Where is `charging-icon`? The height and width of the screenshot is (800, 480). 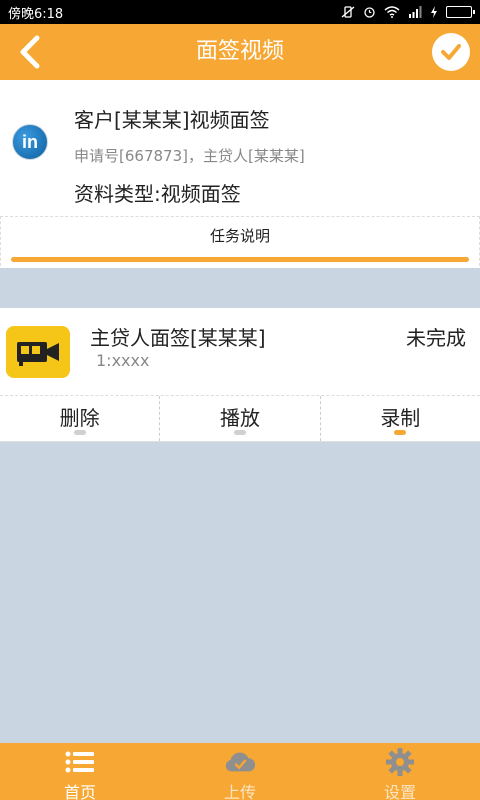
charging-icon is located at coordinates (434, 12).